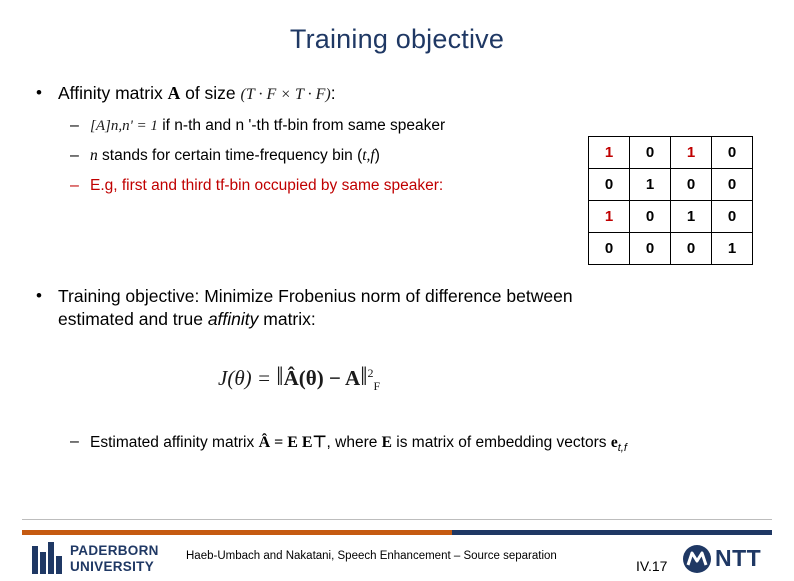 The image size is (794, 581). What do you see at coordinates (230, 155) in the screenshot?
I see `sub-bullet-text: stands for certain time-frequency bin (` at bounding box center [230, 155].